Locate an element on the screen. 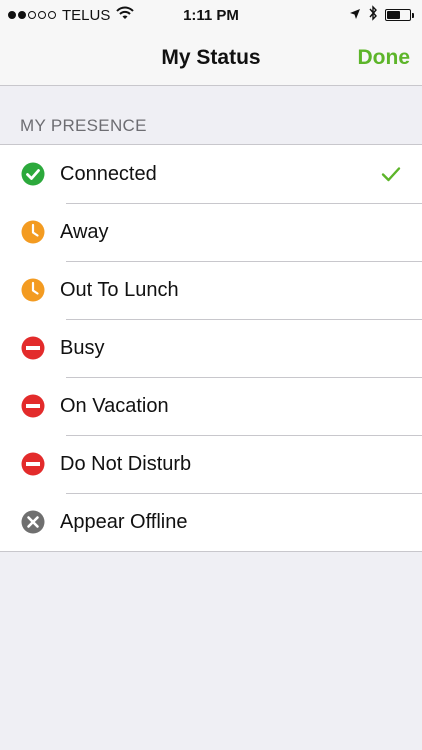 Image resolution: width=422 pixels, height=750 pixels. presence-option-label: Busy is located at coordinates (82, 347).